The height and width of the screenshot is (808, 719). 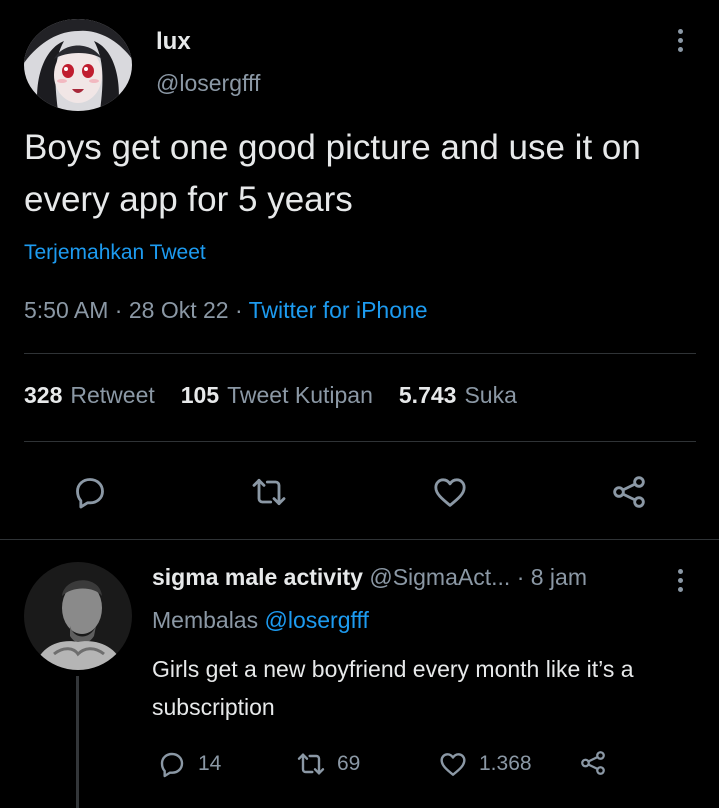 What do you see at coordinates (422, 766) in the screenshot?
I see `reply-action-bar: 14 69 1.368` at bounding box center [422, 766].